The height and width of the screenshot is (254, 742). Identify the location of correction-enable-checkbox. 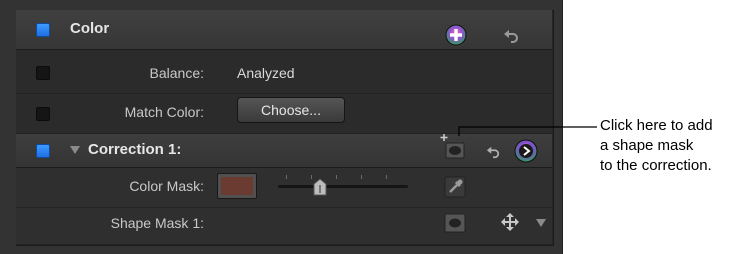
(43, 151).